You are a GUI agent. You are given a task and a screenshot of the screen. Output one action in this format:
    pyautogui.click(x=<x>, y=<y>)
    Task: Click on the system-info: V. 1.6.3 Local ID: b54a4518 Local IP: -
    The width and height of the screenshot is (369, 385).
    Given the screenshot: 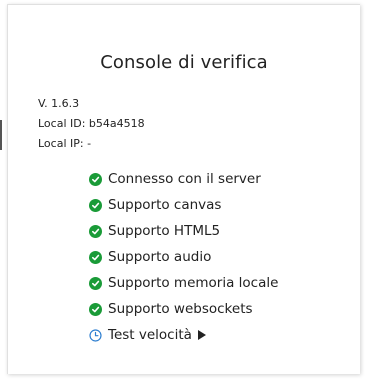 What is the action you would take?
    pyautogui.click(x=91, y=124)
    